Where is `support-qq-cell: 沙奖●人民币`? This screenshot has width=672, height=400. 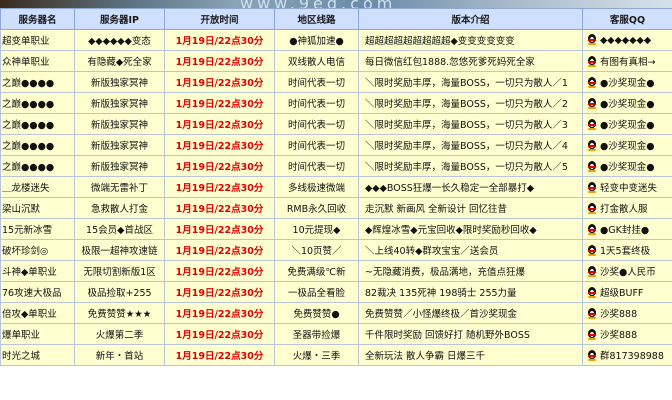
support-qq-cell: 沙奖●人民币 is located at coordinates (627, 271).